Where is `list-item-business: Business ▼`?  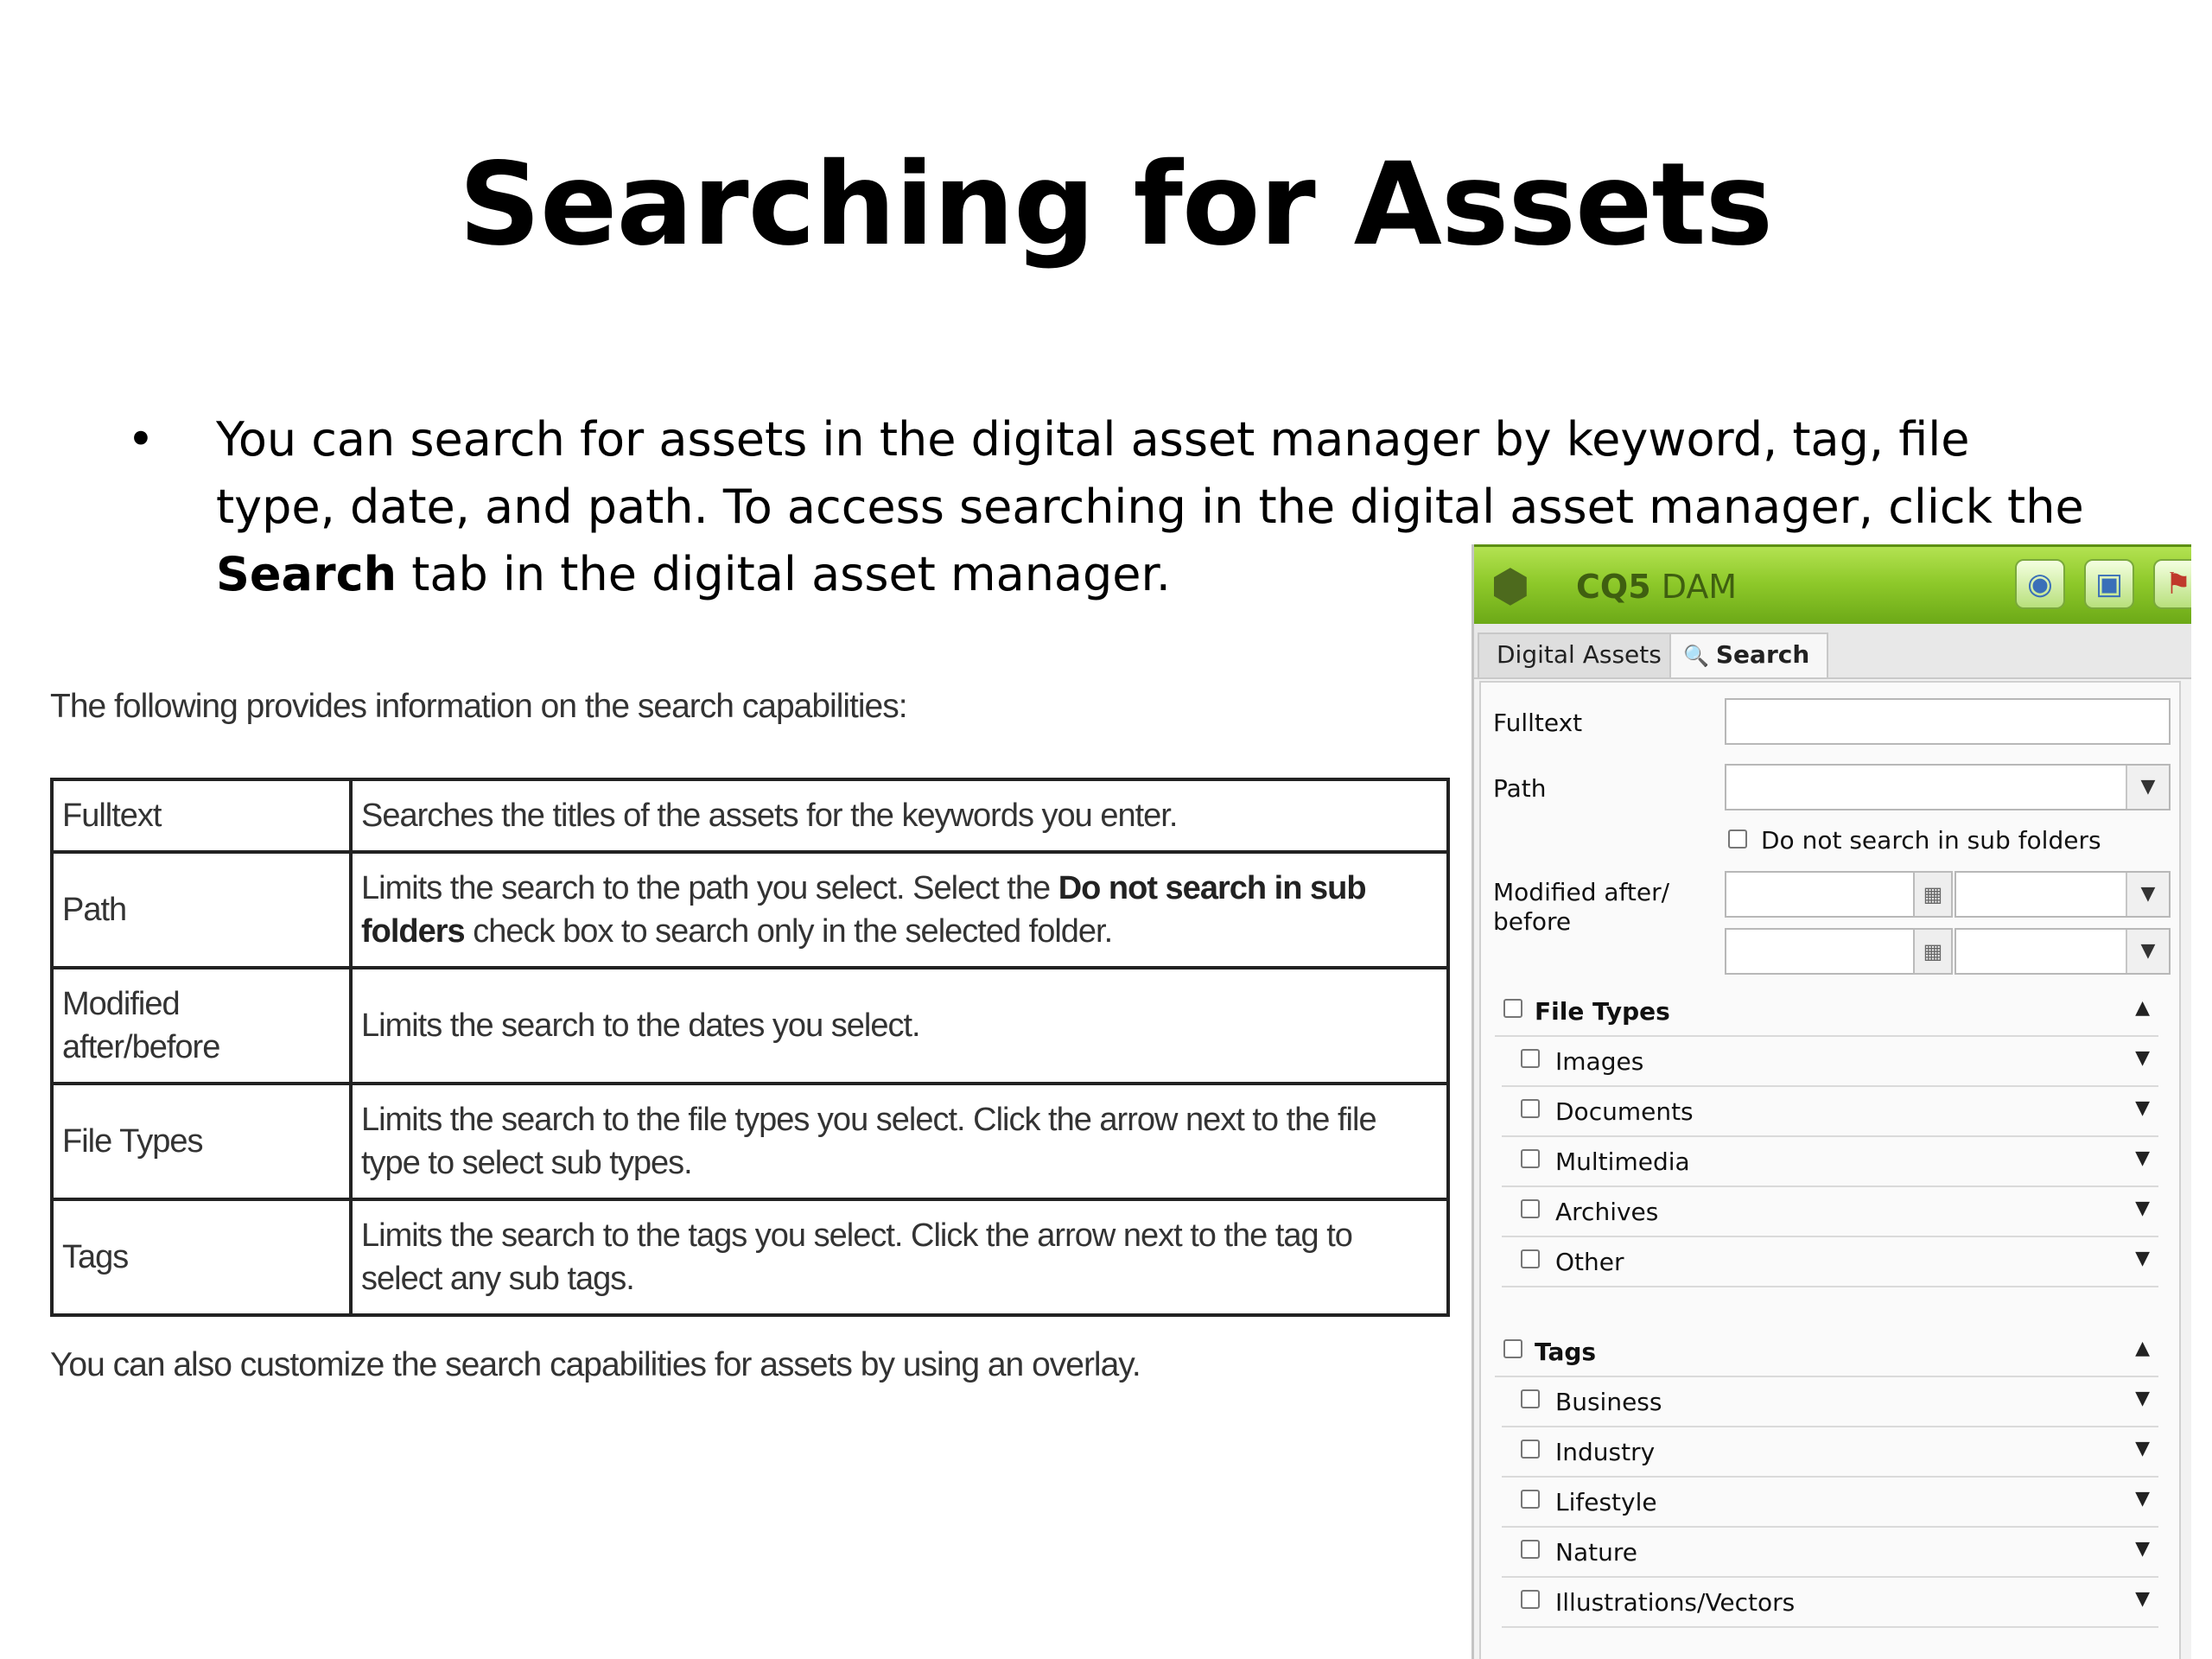 list-item-business: Business ▼ is located at coordinates (1830, 1402).